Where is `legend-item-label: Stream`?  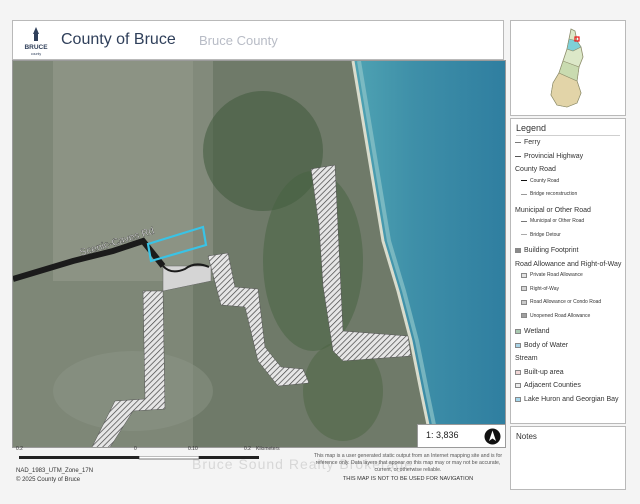
legend-item-label: Stream is located at coordinates (526, 358).